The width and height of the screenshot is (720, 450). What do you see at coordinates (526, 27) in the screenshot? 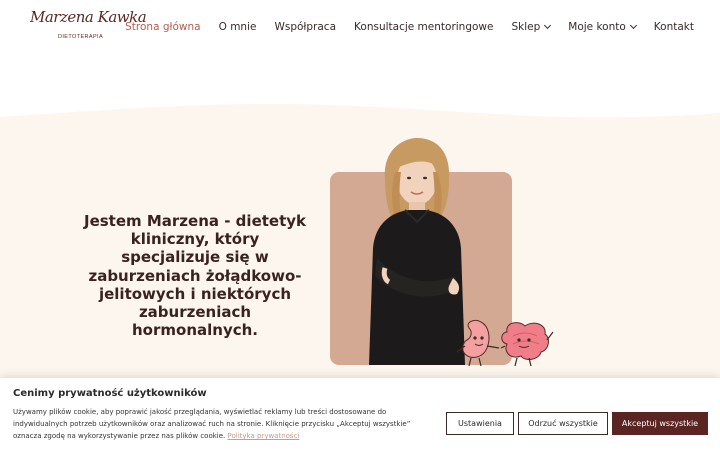
I see `nav-item-label: Sklep` at bounding box center [526, 27].